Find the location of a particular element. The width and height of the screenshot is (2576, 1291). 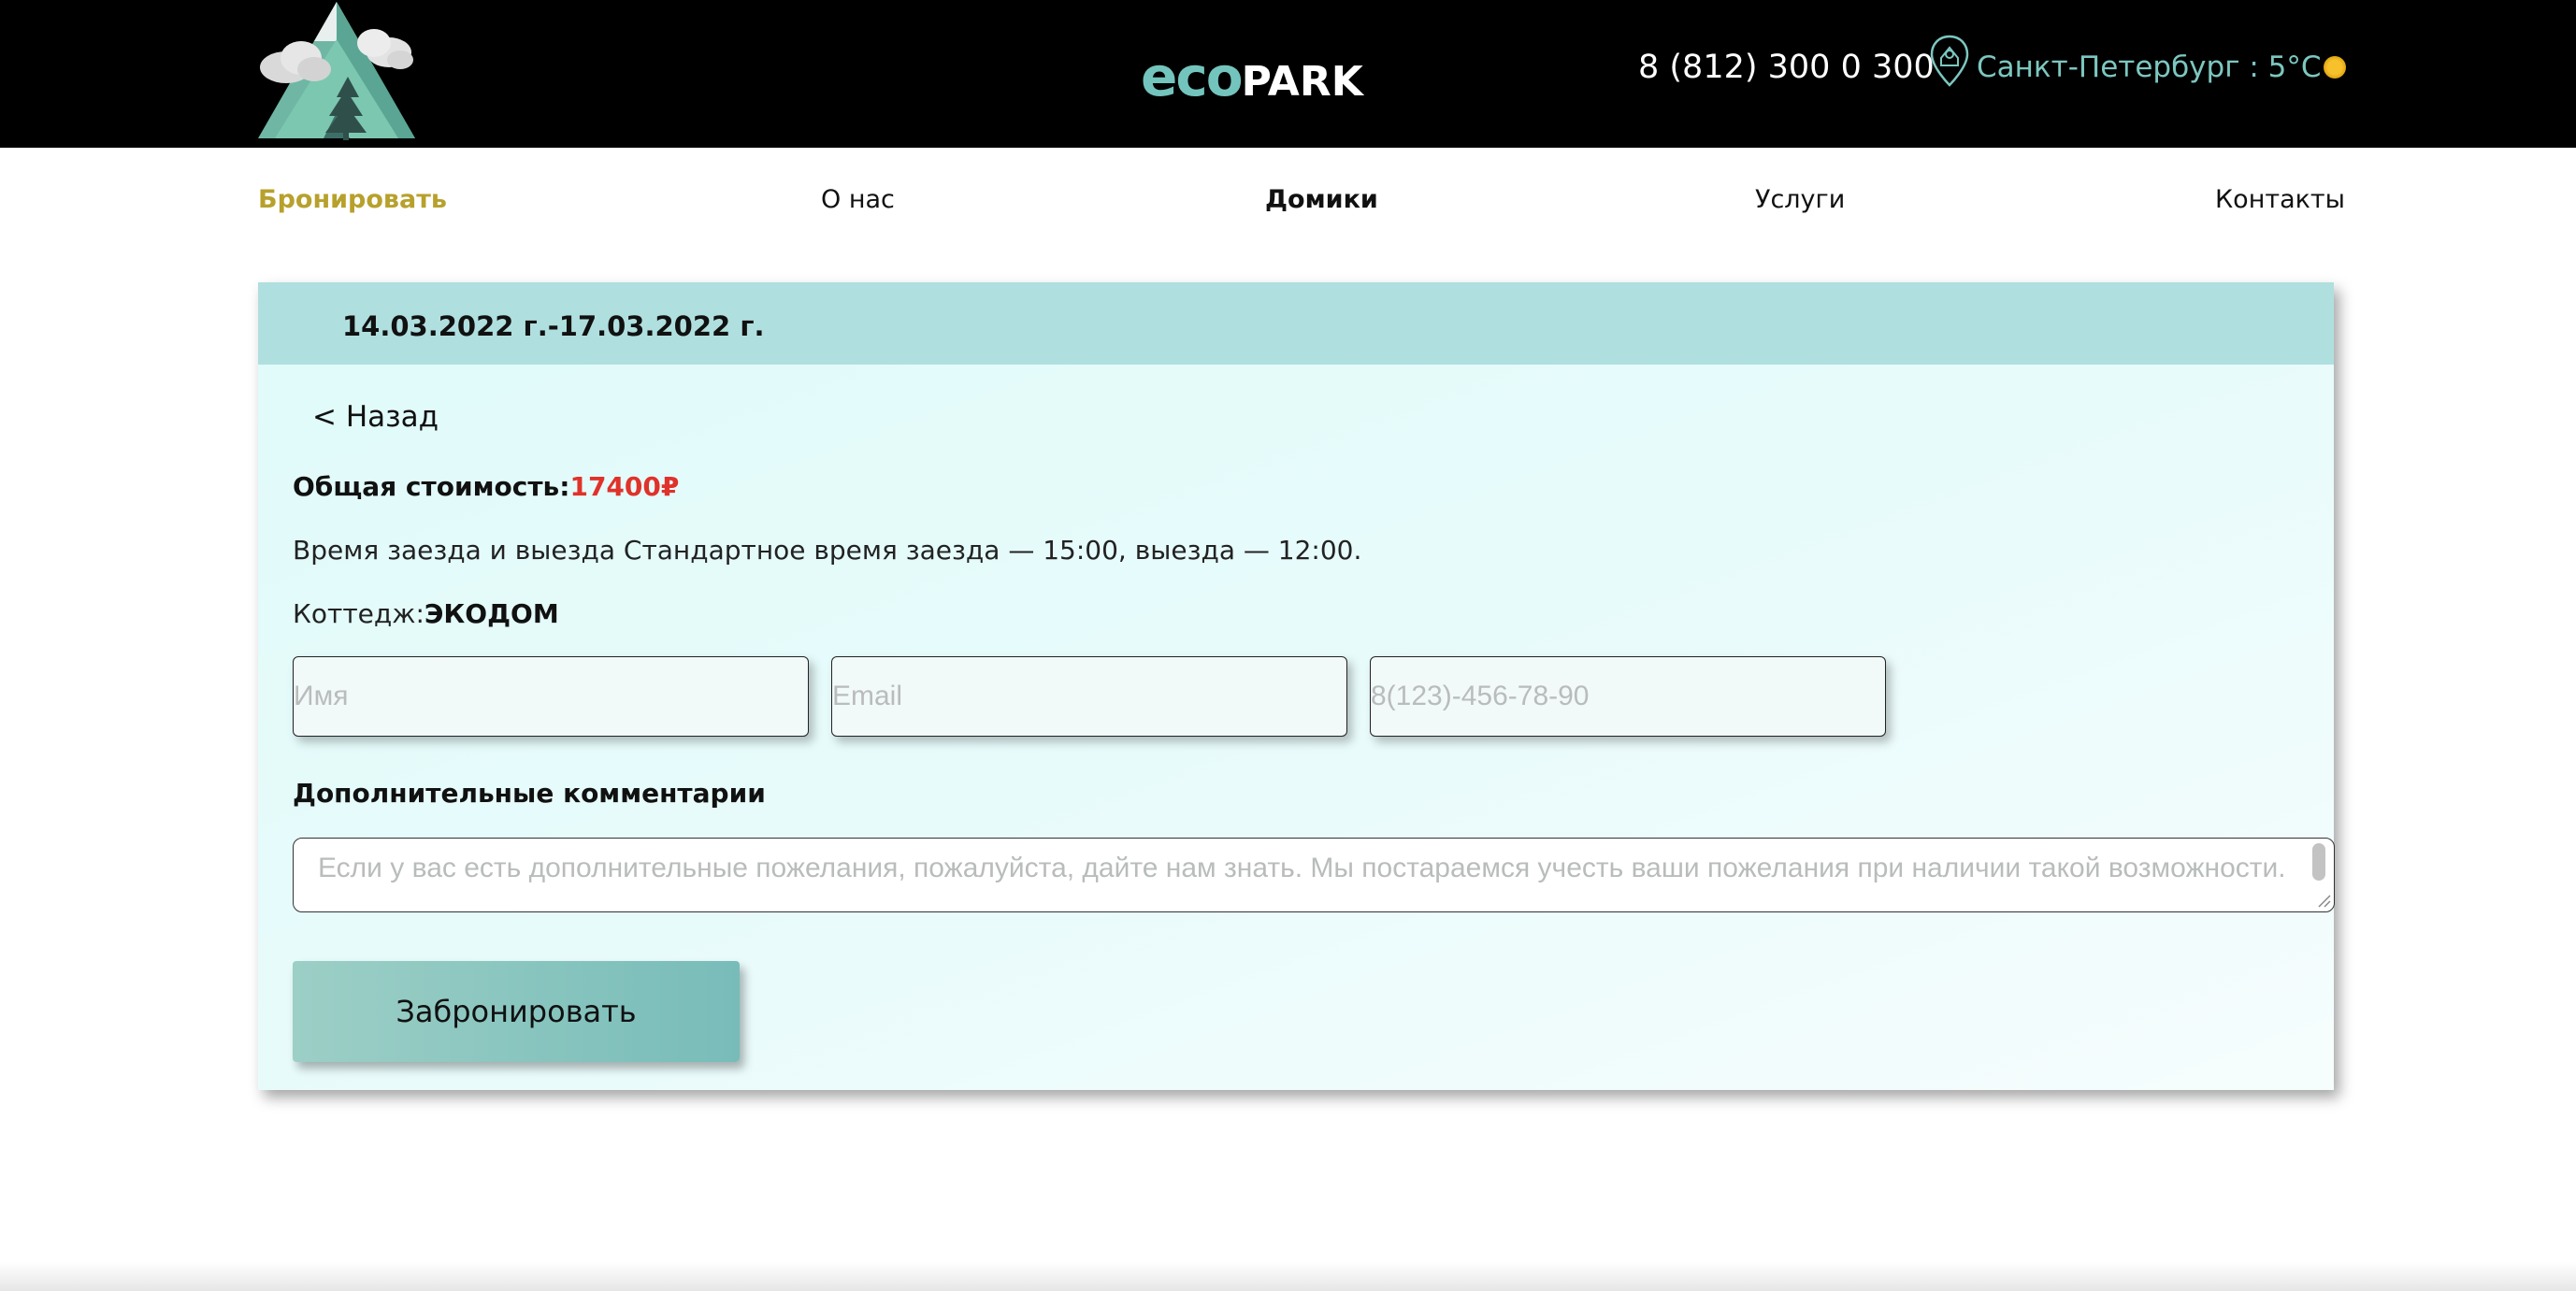

nav-about: О нас is located at coordinates (858, 199).